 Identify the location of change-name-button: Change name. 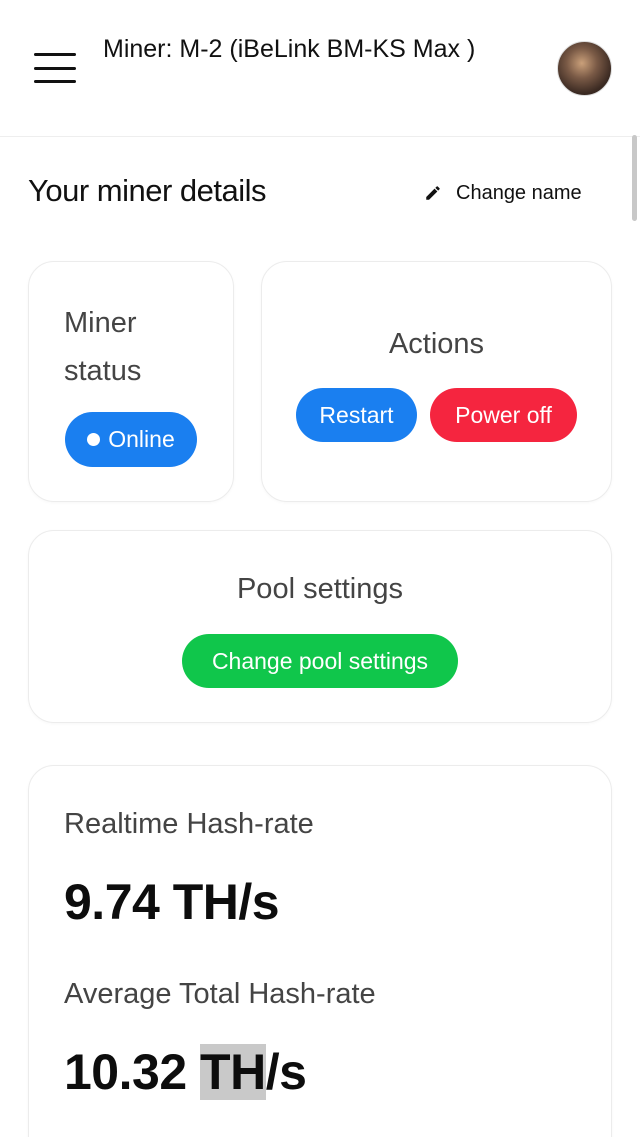
(503, 193).